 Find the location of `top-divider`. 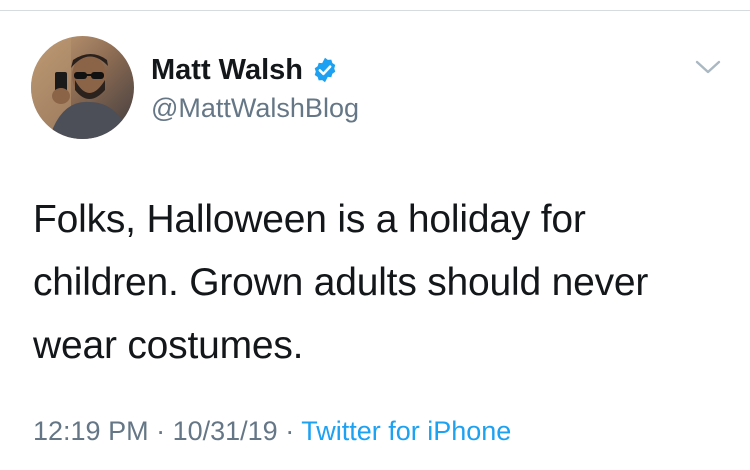

top-divider is located at coordinates (375, 5).